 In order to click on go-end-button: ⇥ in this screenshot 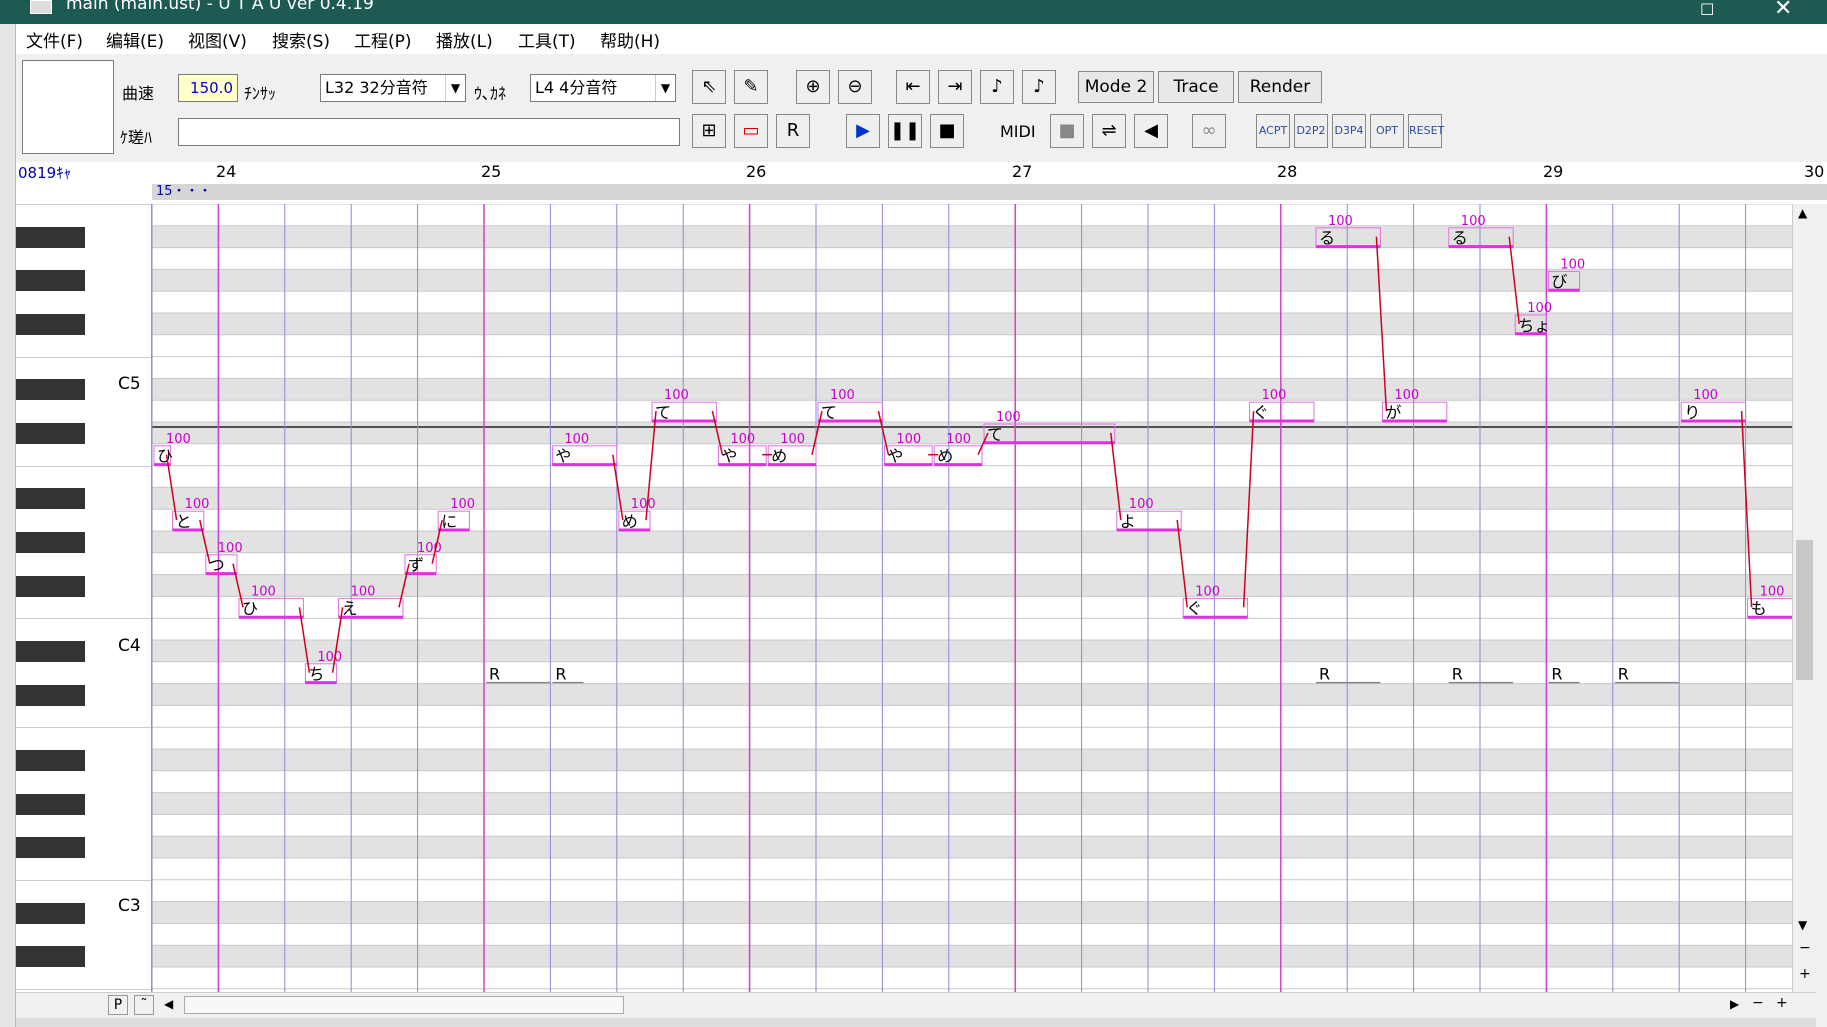, I will do `click(955, 87)`.